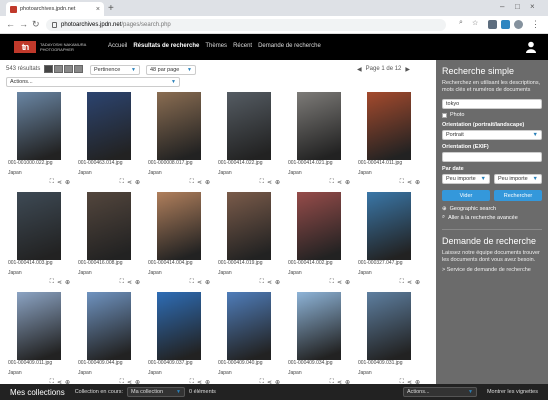  I want to click on result-card: 001-000414.022.jpg Japan ⛶ ⋖ ⊕, so click(249, 140).